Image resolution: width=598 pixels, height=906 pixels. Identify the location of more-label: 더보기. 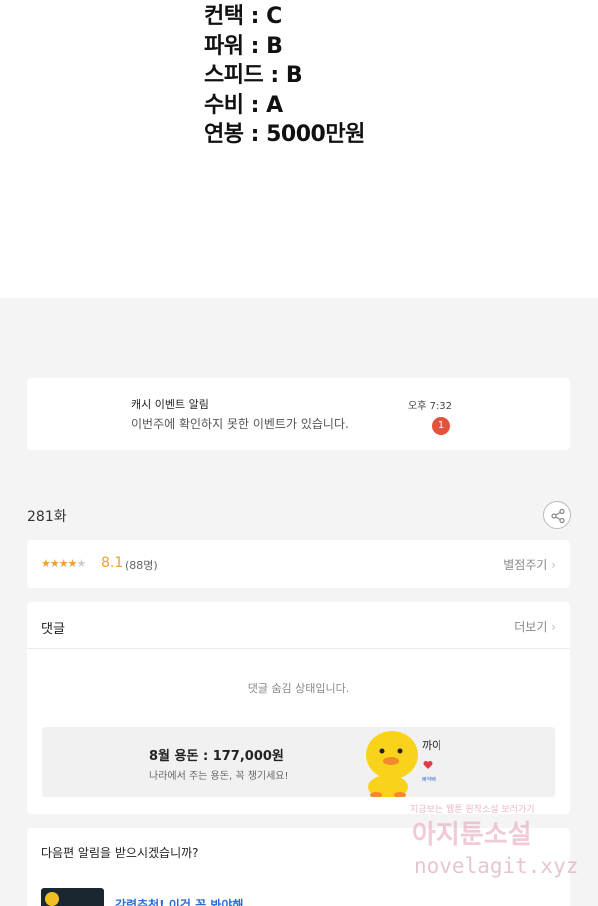
(531, 627).